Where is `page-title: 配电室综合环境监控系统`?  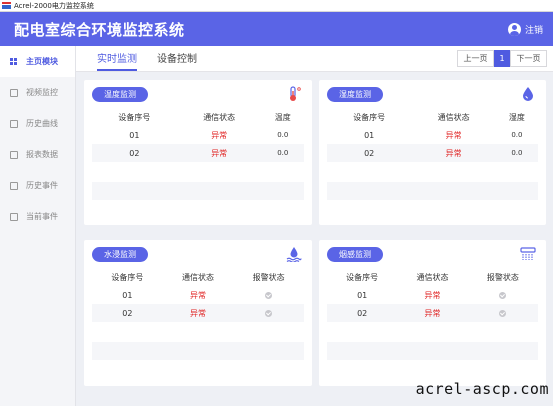 page-title: 配电室综合环境监控系统 is located at coordinates (99, 29).